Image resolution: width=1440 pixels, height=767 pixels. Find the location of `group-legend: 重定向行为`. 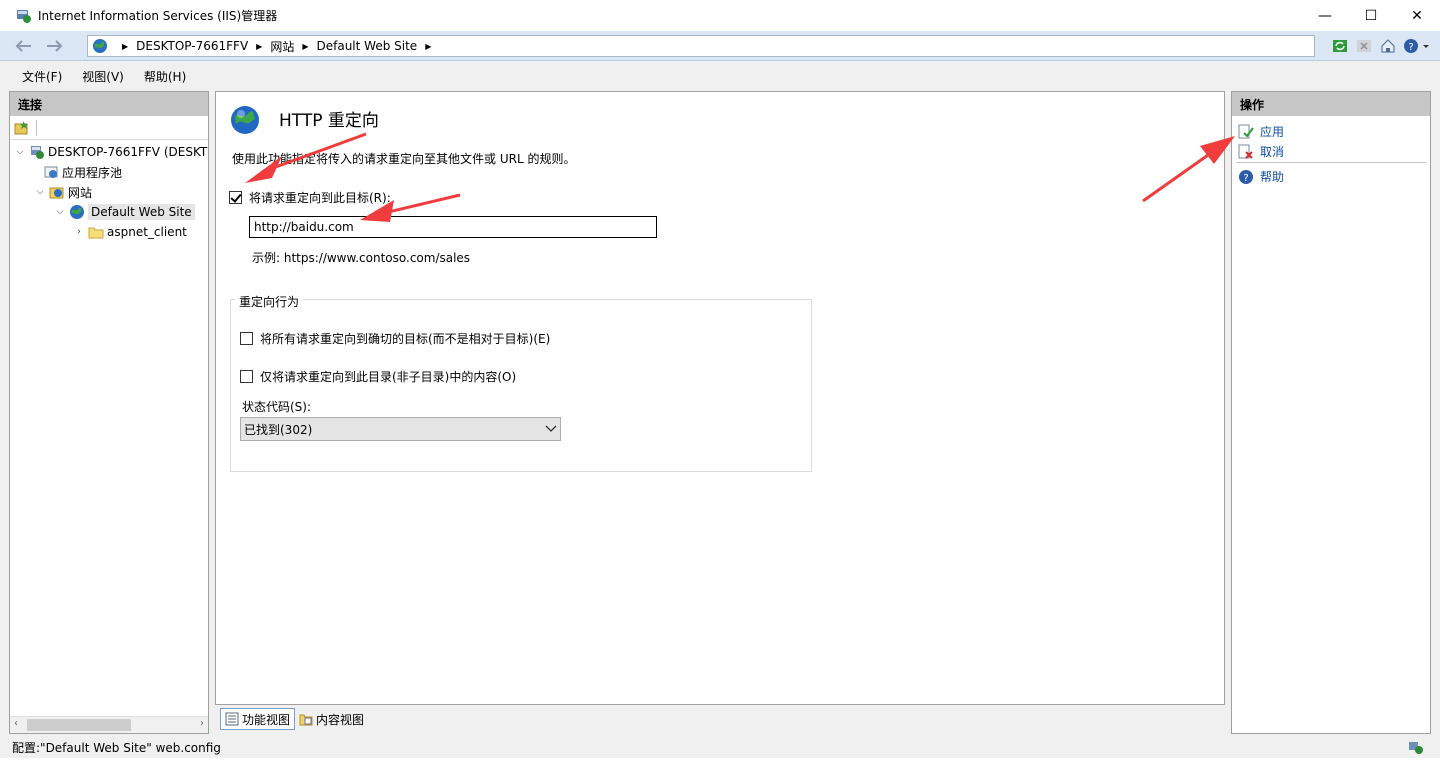

group-legend: 重定向行为 is located at coordinates (269, 301).